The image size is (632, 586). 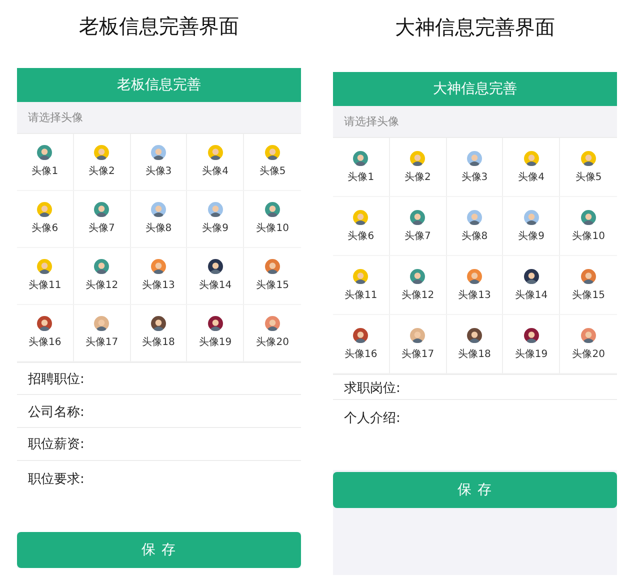 What do you see at coordinates (159, 496) in the screenshot?
I see `textarea-field: 职位要求:` at bounding box center [159, 496].